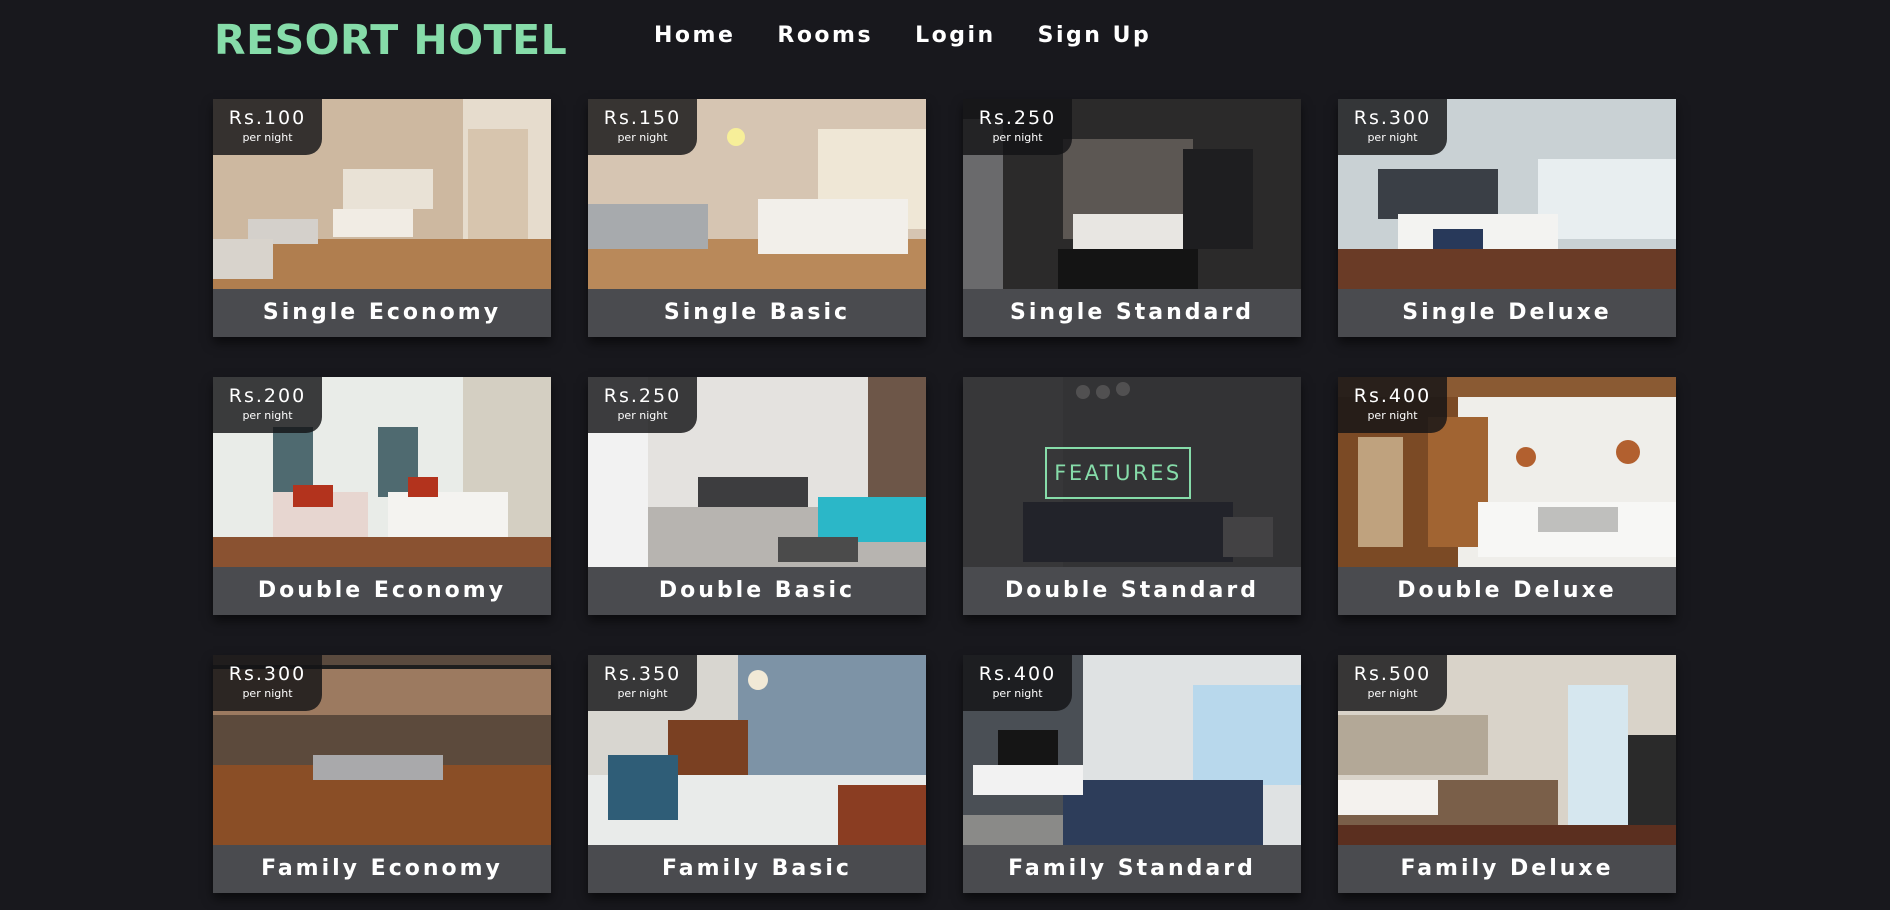 The image size is (1890, 910). I want to click on room-card: Rs.350 per night Family Basic, so click(757, 774).